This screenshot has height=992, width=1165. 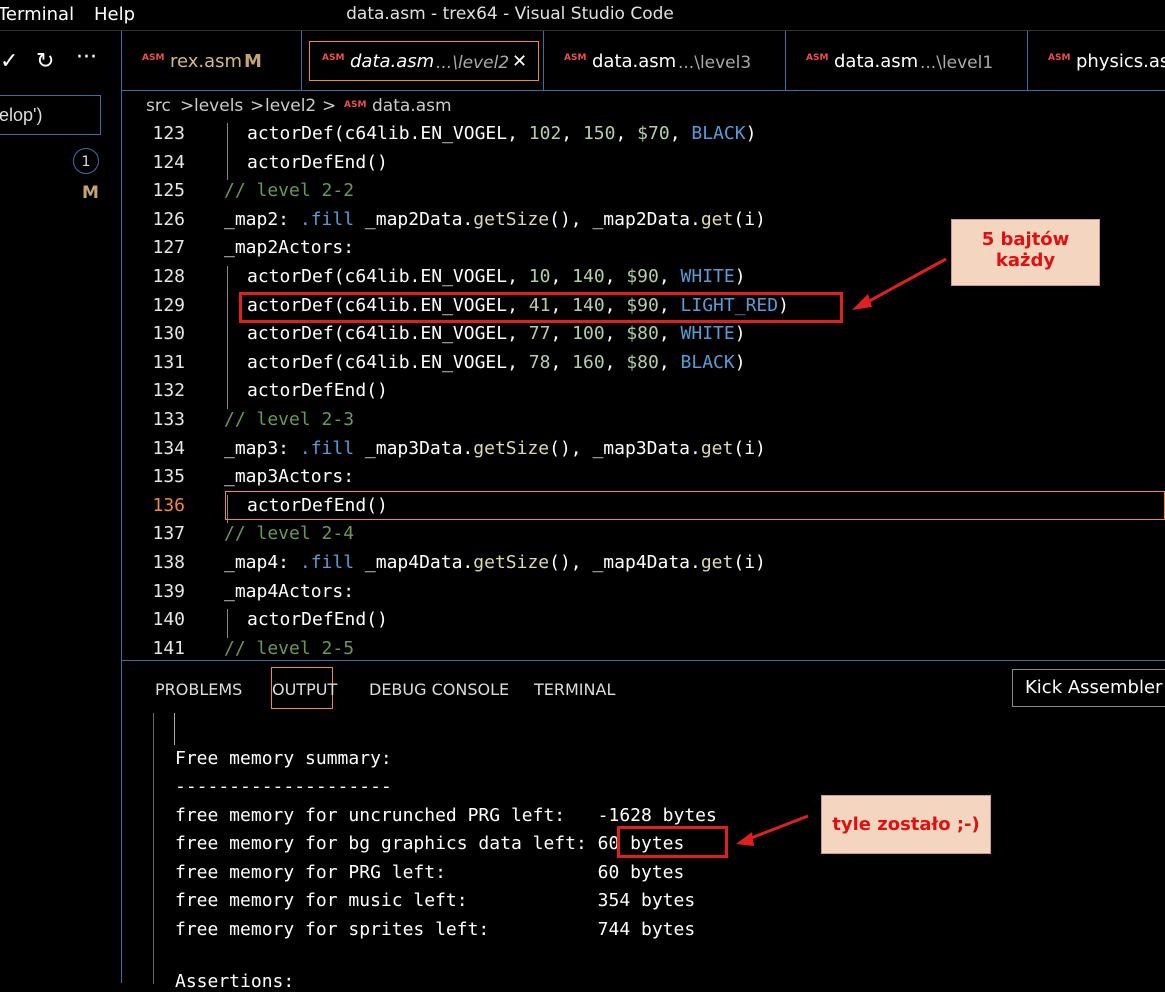 What do you see at coordinates (45, 61) in the screenshot?
I see `refresh-icon: ↻` at bounding box center [45, 61].